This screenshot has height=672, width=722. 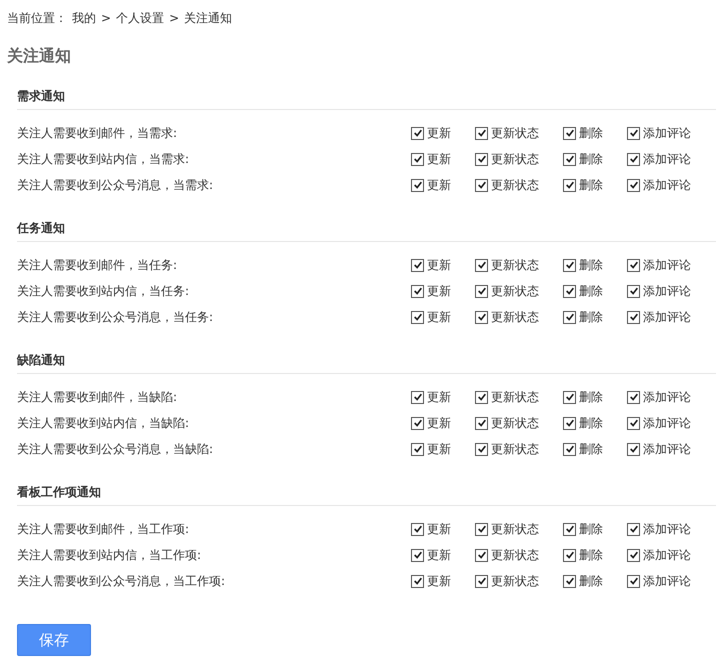 I want to click on check-icon, so click(x=481, y=291).